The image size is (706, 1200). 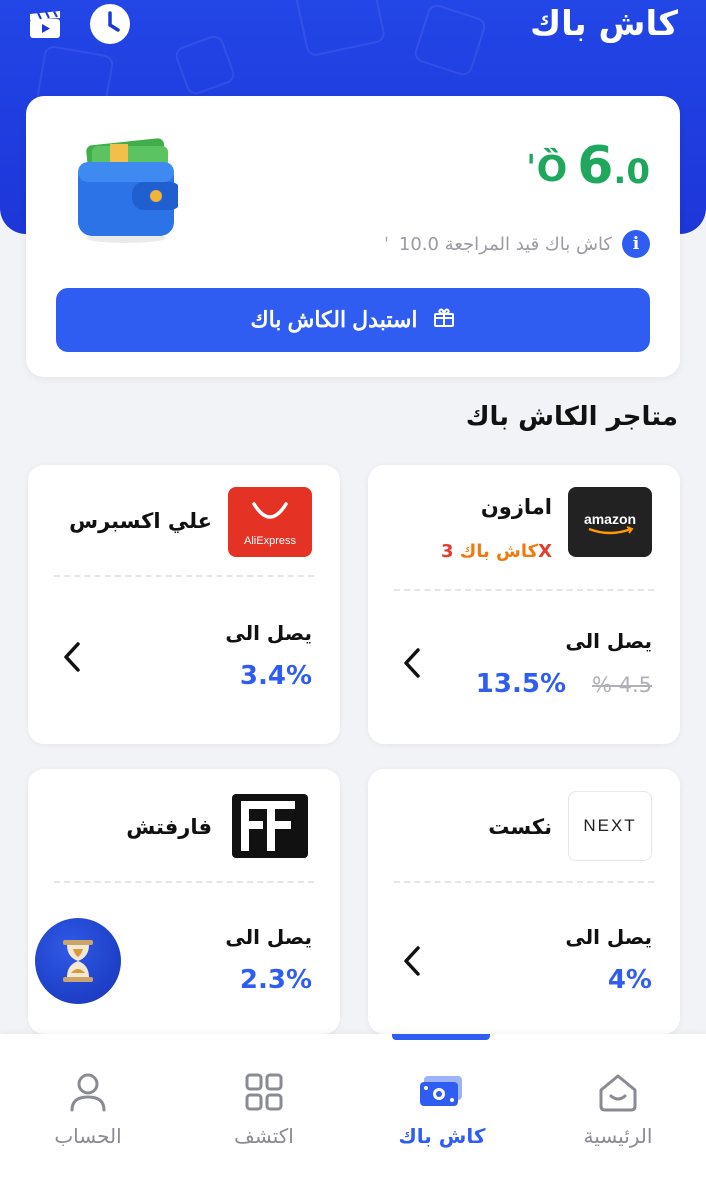 What do you see at coordinates (587, 166) in the screenshot?
I see `cashback-amount: ˈȌ 6.0` at bounding box center [587, 166].